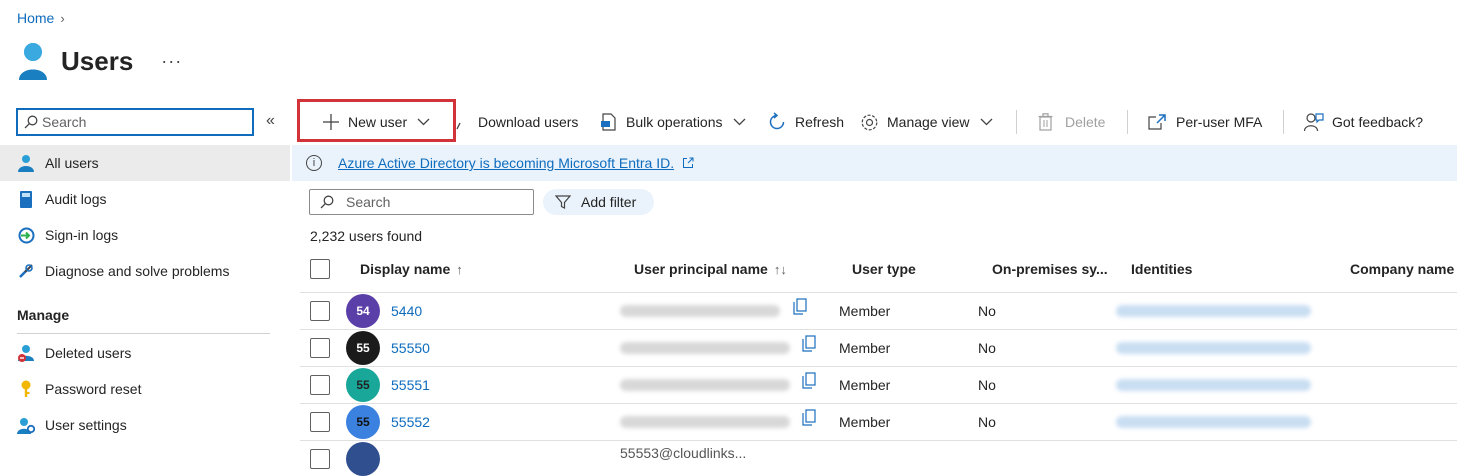  Describe the element at coordinates (609, 202) in the screenshot. I see `add-filter-label: Add filter` at that location.